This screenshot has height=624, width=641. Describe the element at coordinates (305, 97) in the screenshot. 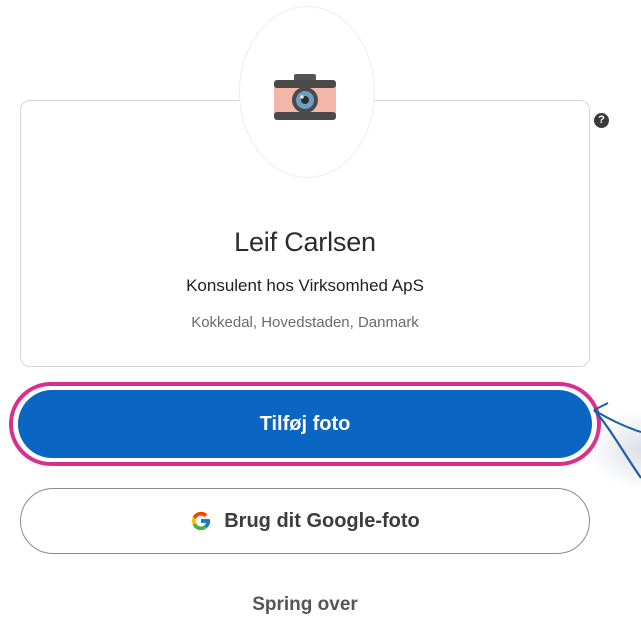

I see `camera-icon` at that location.